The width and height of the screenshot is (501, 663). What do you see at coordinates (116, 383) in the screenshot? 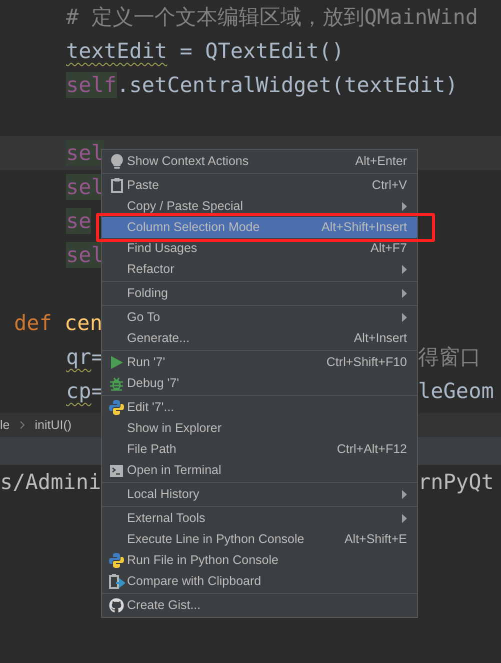
I see `bug-icon` at bounding box center [116, 383].